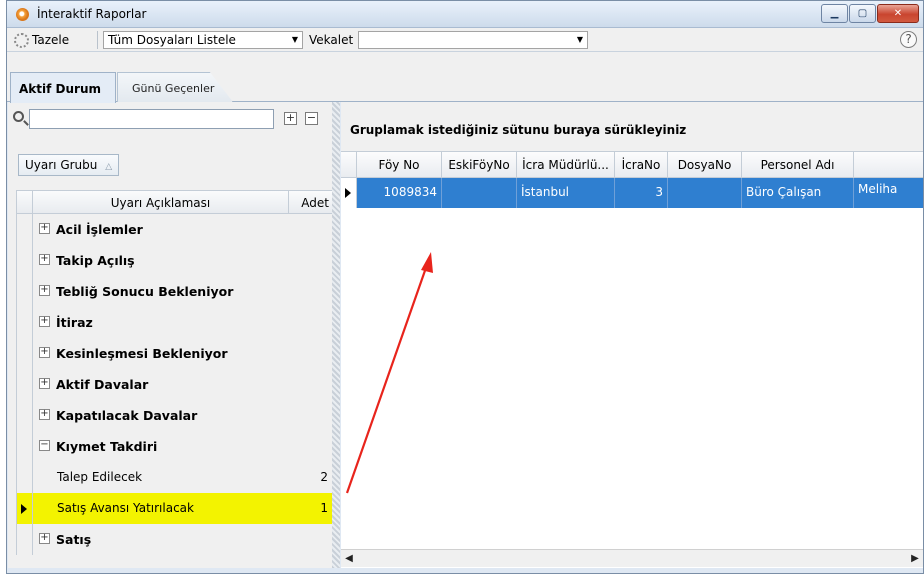 This screenshot has width=924, height=574. What do you see at coordinates (18, 116) in the screenshot?
I see `search-icon` at bounding box center [18, 116].